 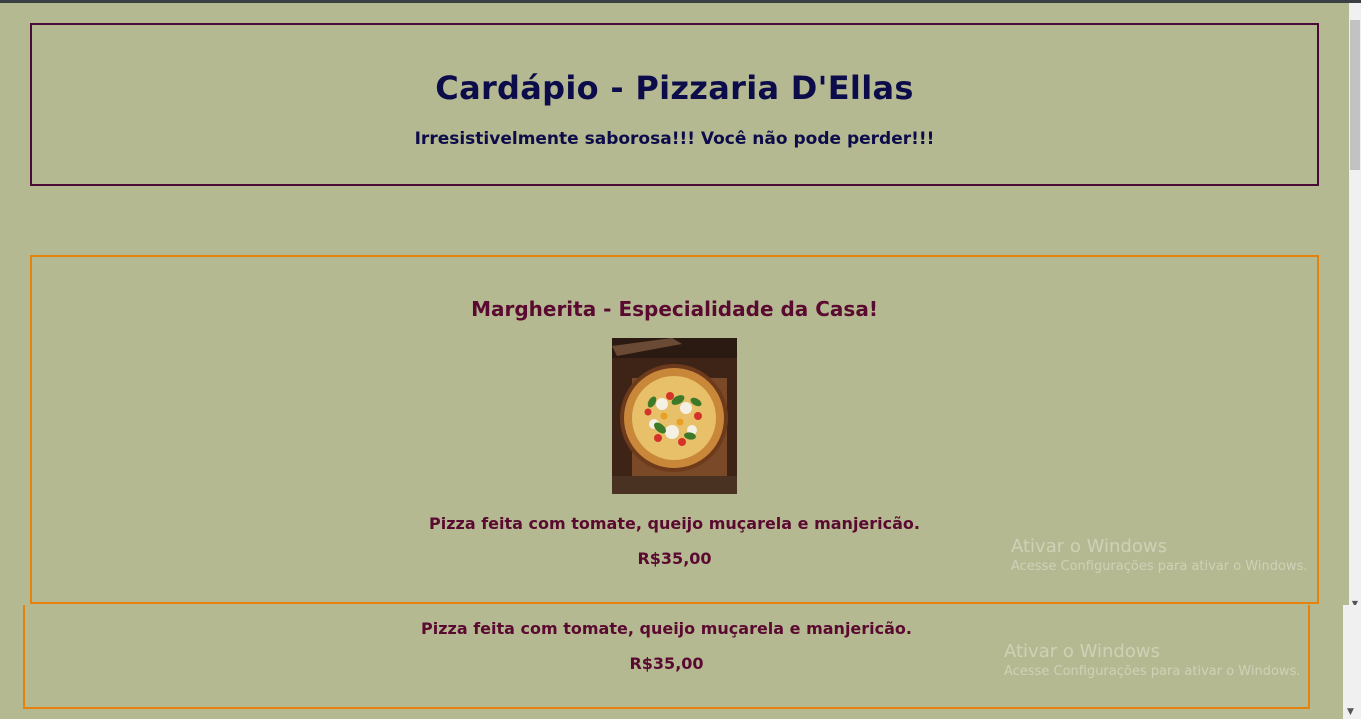 What do you see at coordinates (674, 88) in the screenshot?
I see `page-title: Cardápio - Pizzaria D'Ellas` at bounding box center [674, 88].